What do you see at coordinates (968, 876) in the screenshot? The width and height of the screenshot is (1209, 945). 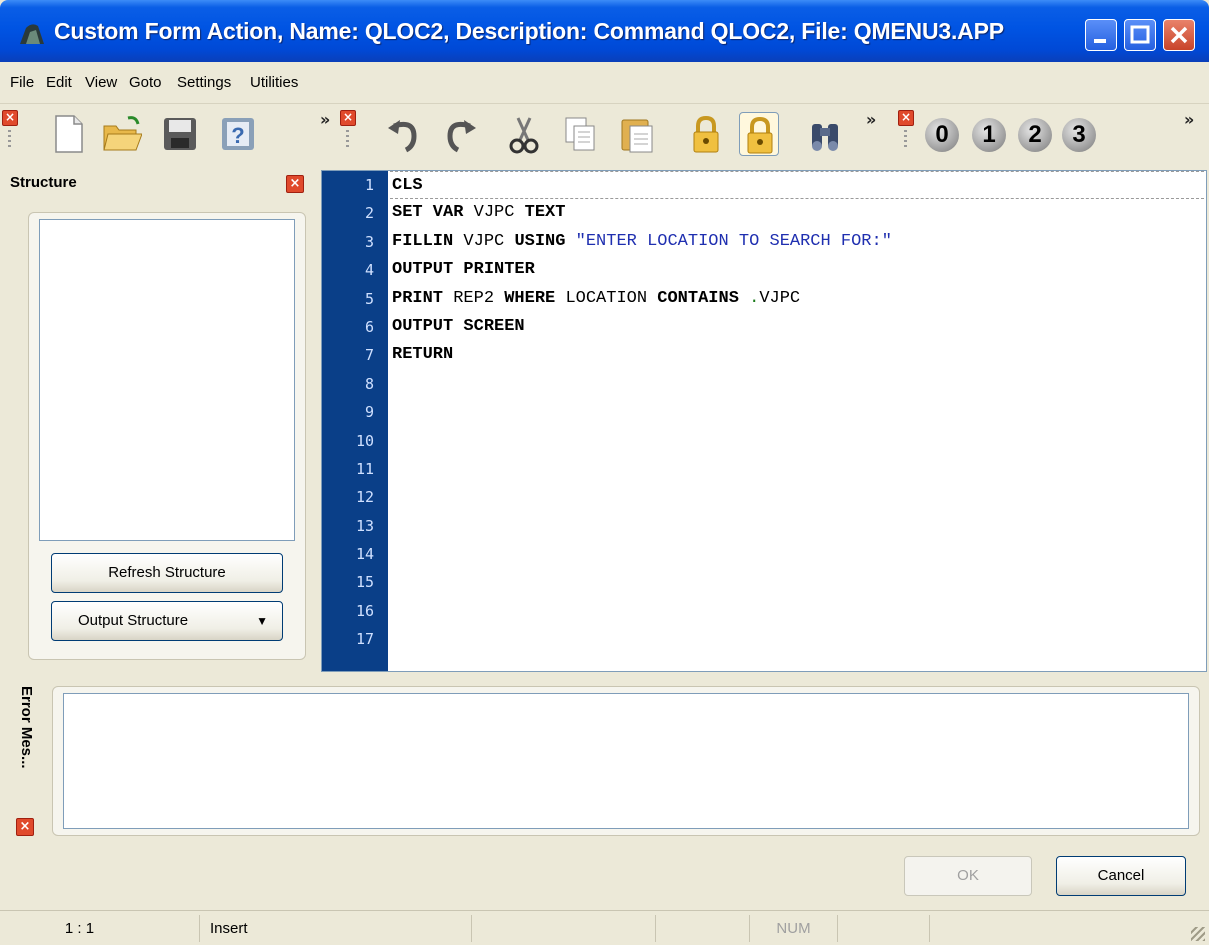 I see `ok-button: OK` at bounding box center [968, 876].